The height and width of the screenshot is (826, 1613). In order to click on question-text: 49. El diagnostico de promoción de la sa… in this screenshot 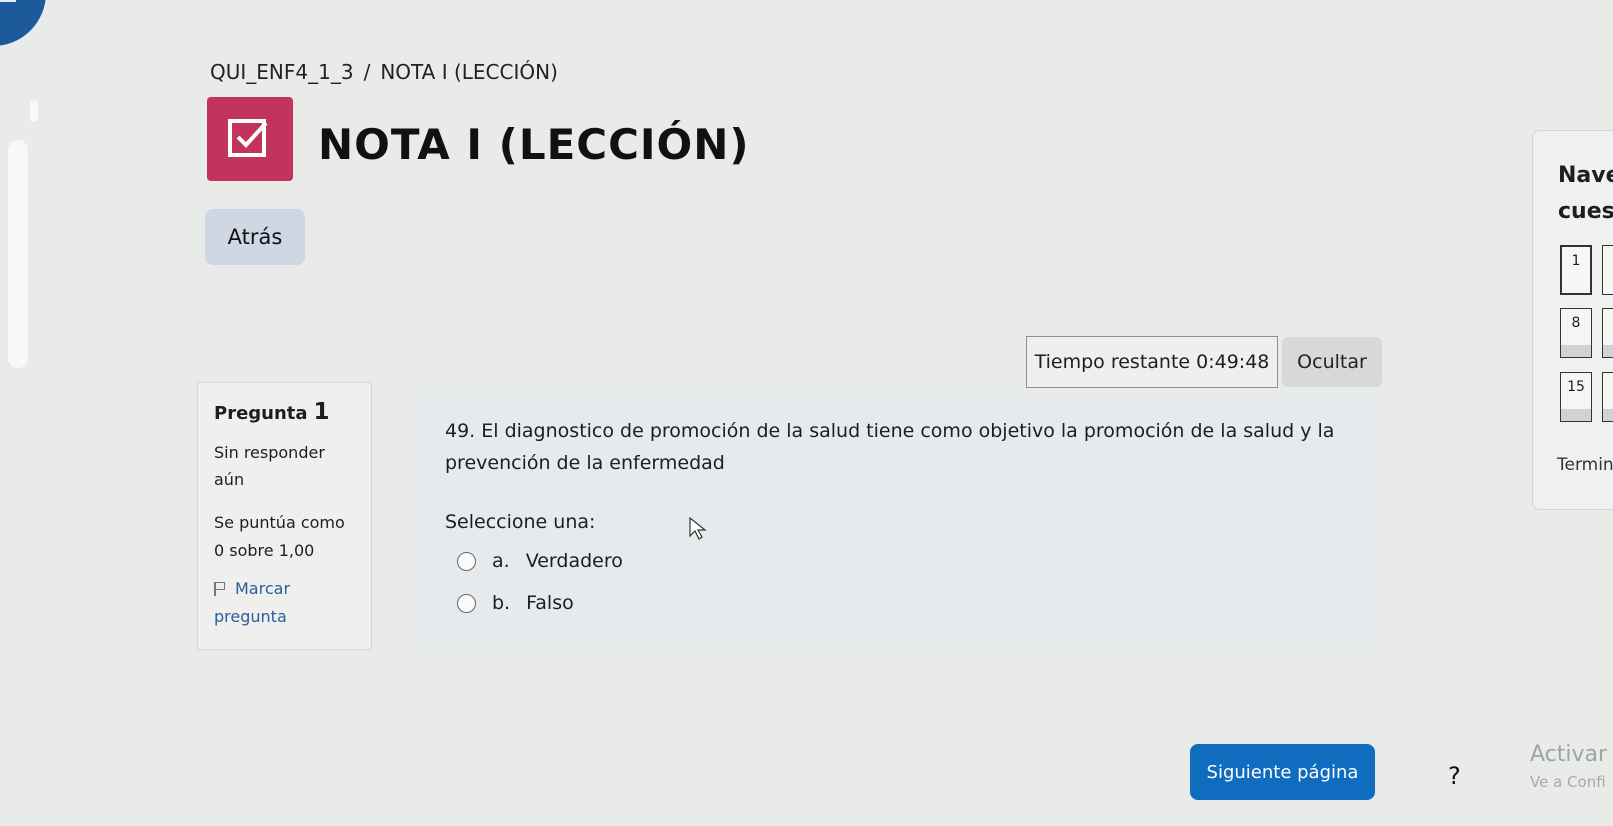, I will do `click(890, 447)`.